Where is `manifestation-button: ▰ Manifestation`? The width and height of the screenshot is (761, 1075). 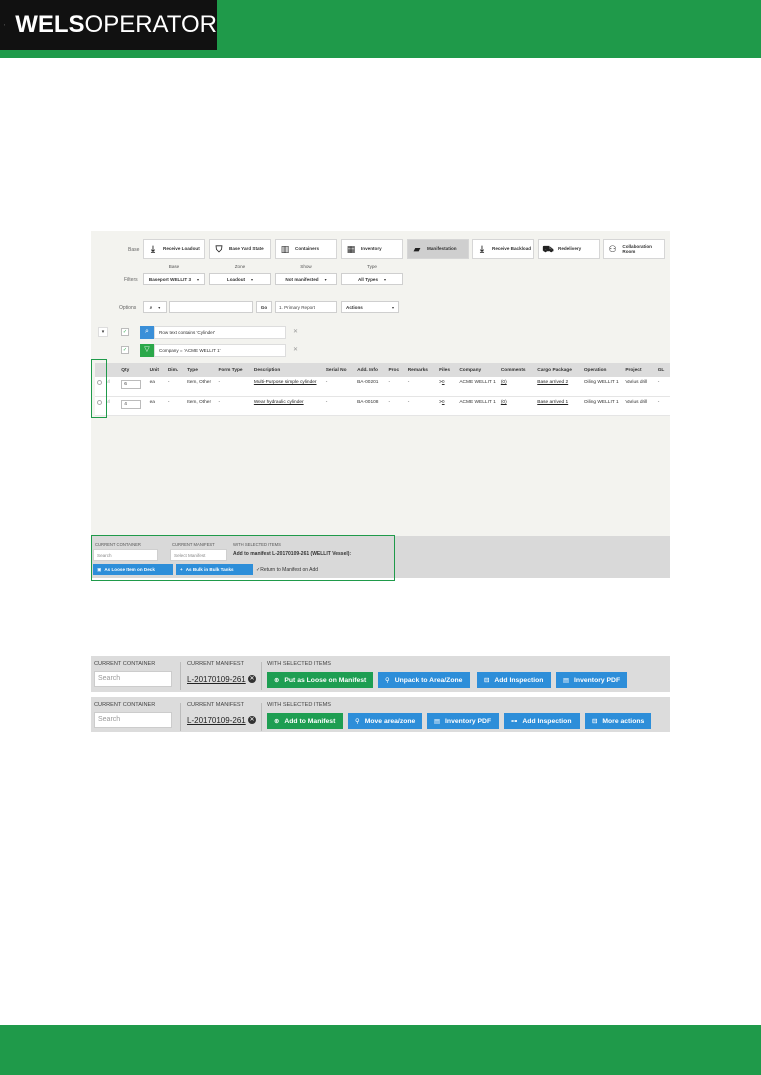
manifestation-button: ▰ Manifestation is located at coordinates (438, 249).